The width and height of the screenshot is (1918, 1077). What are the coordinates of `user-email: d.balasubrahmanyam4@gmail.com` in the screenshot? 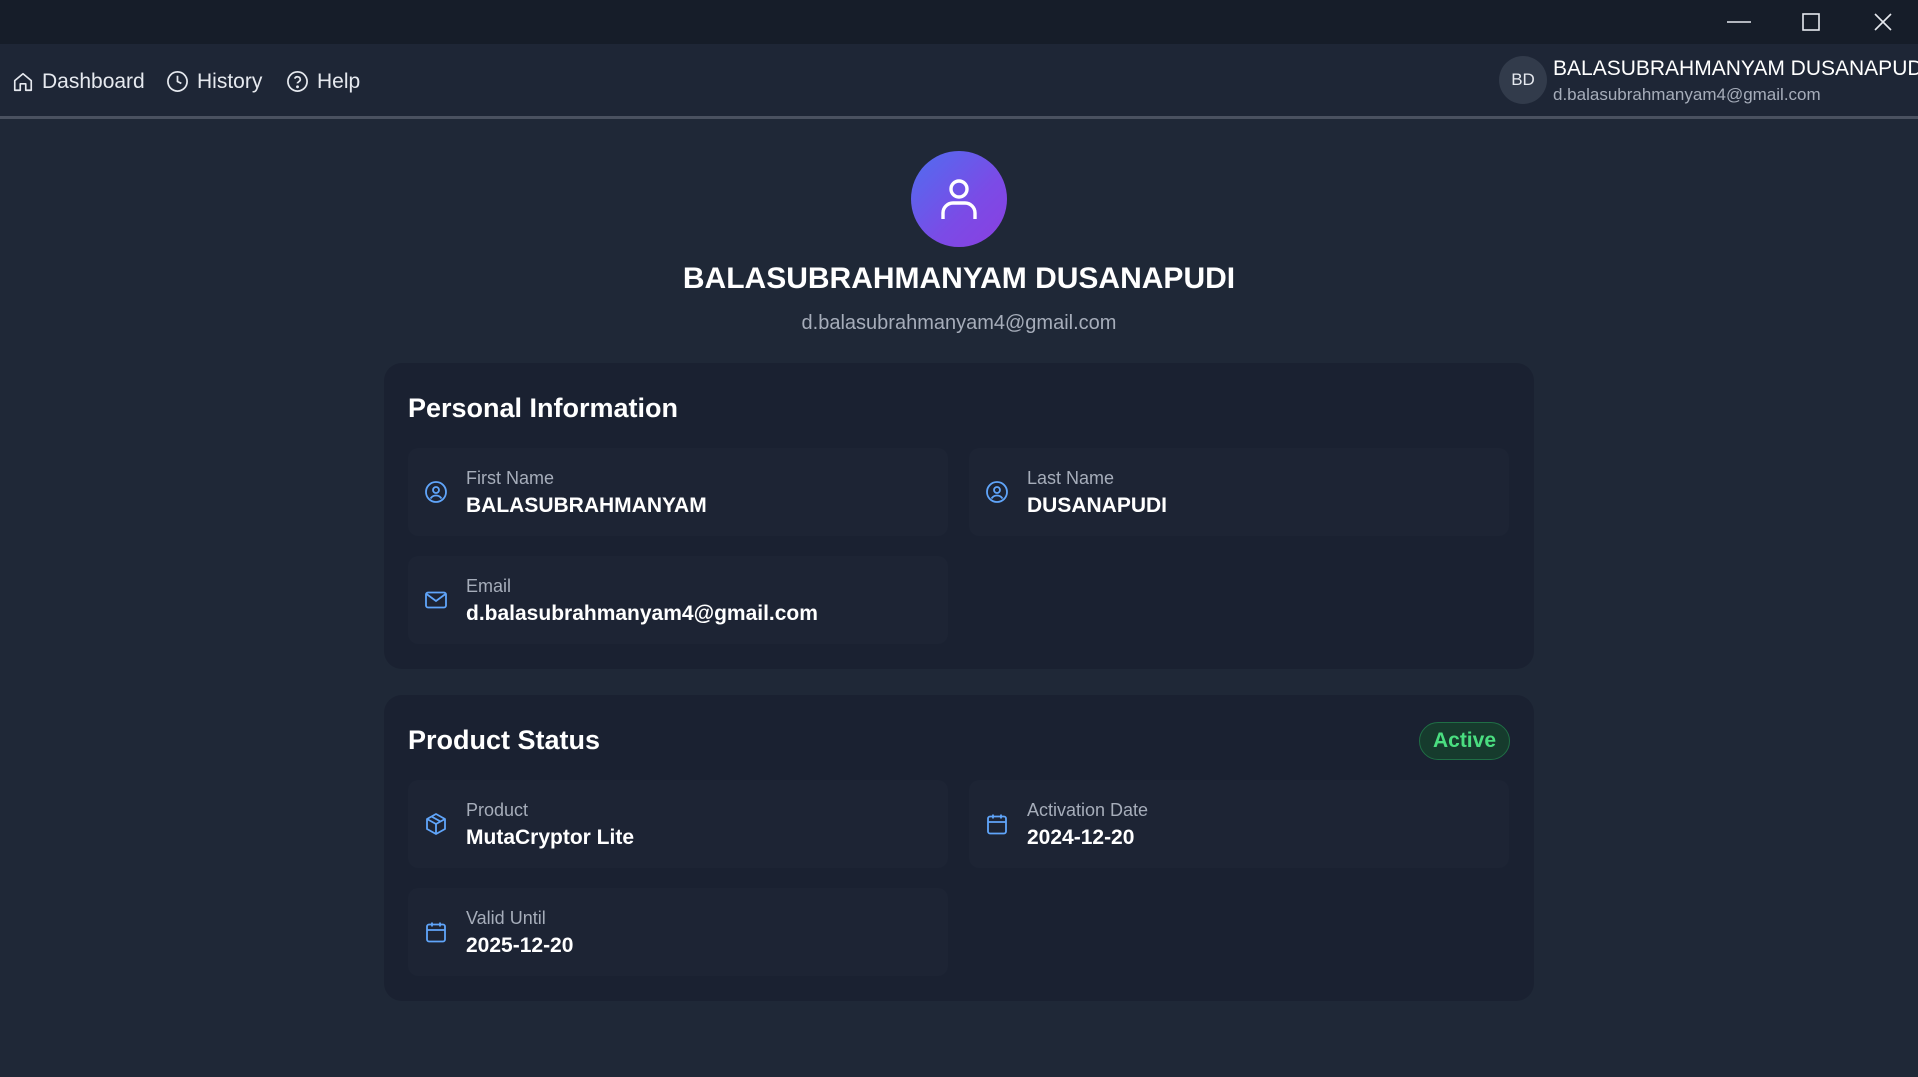 It's located at (1687, 94).